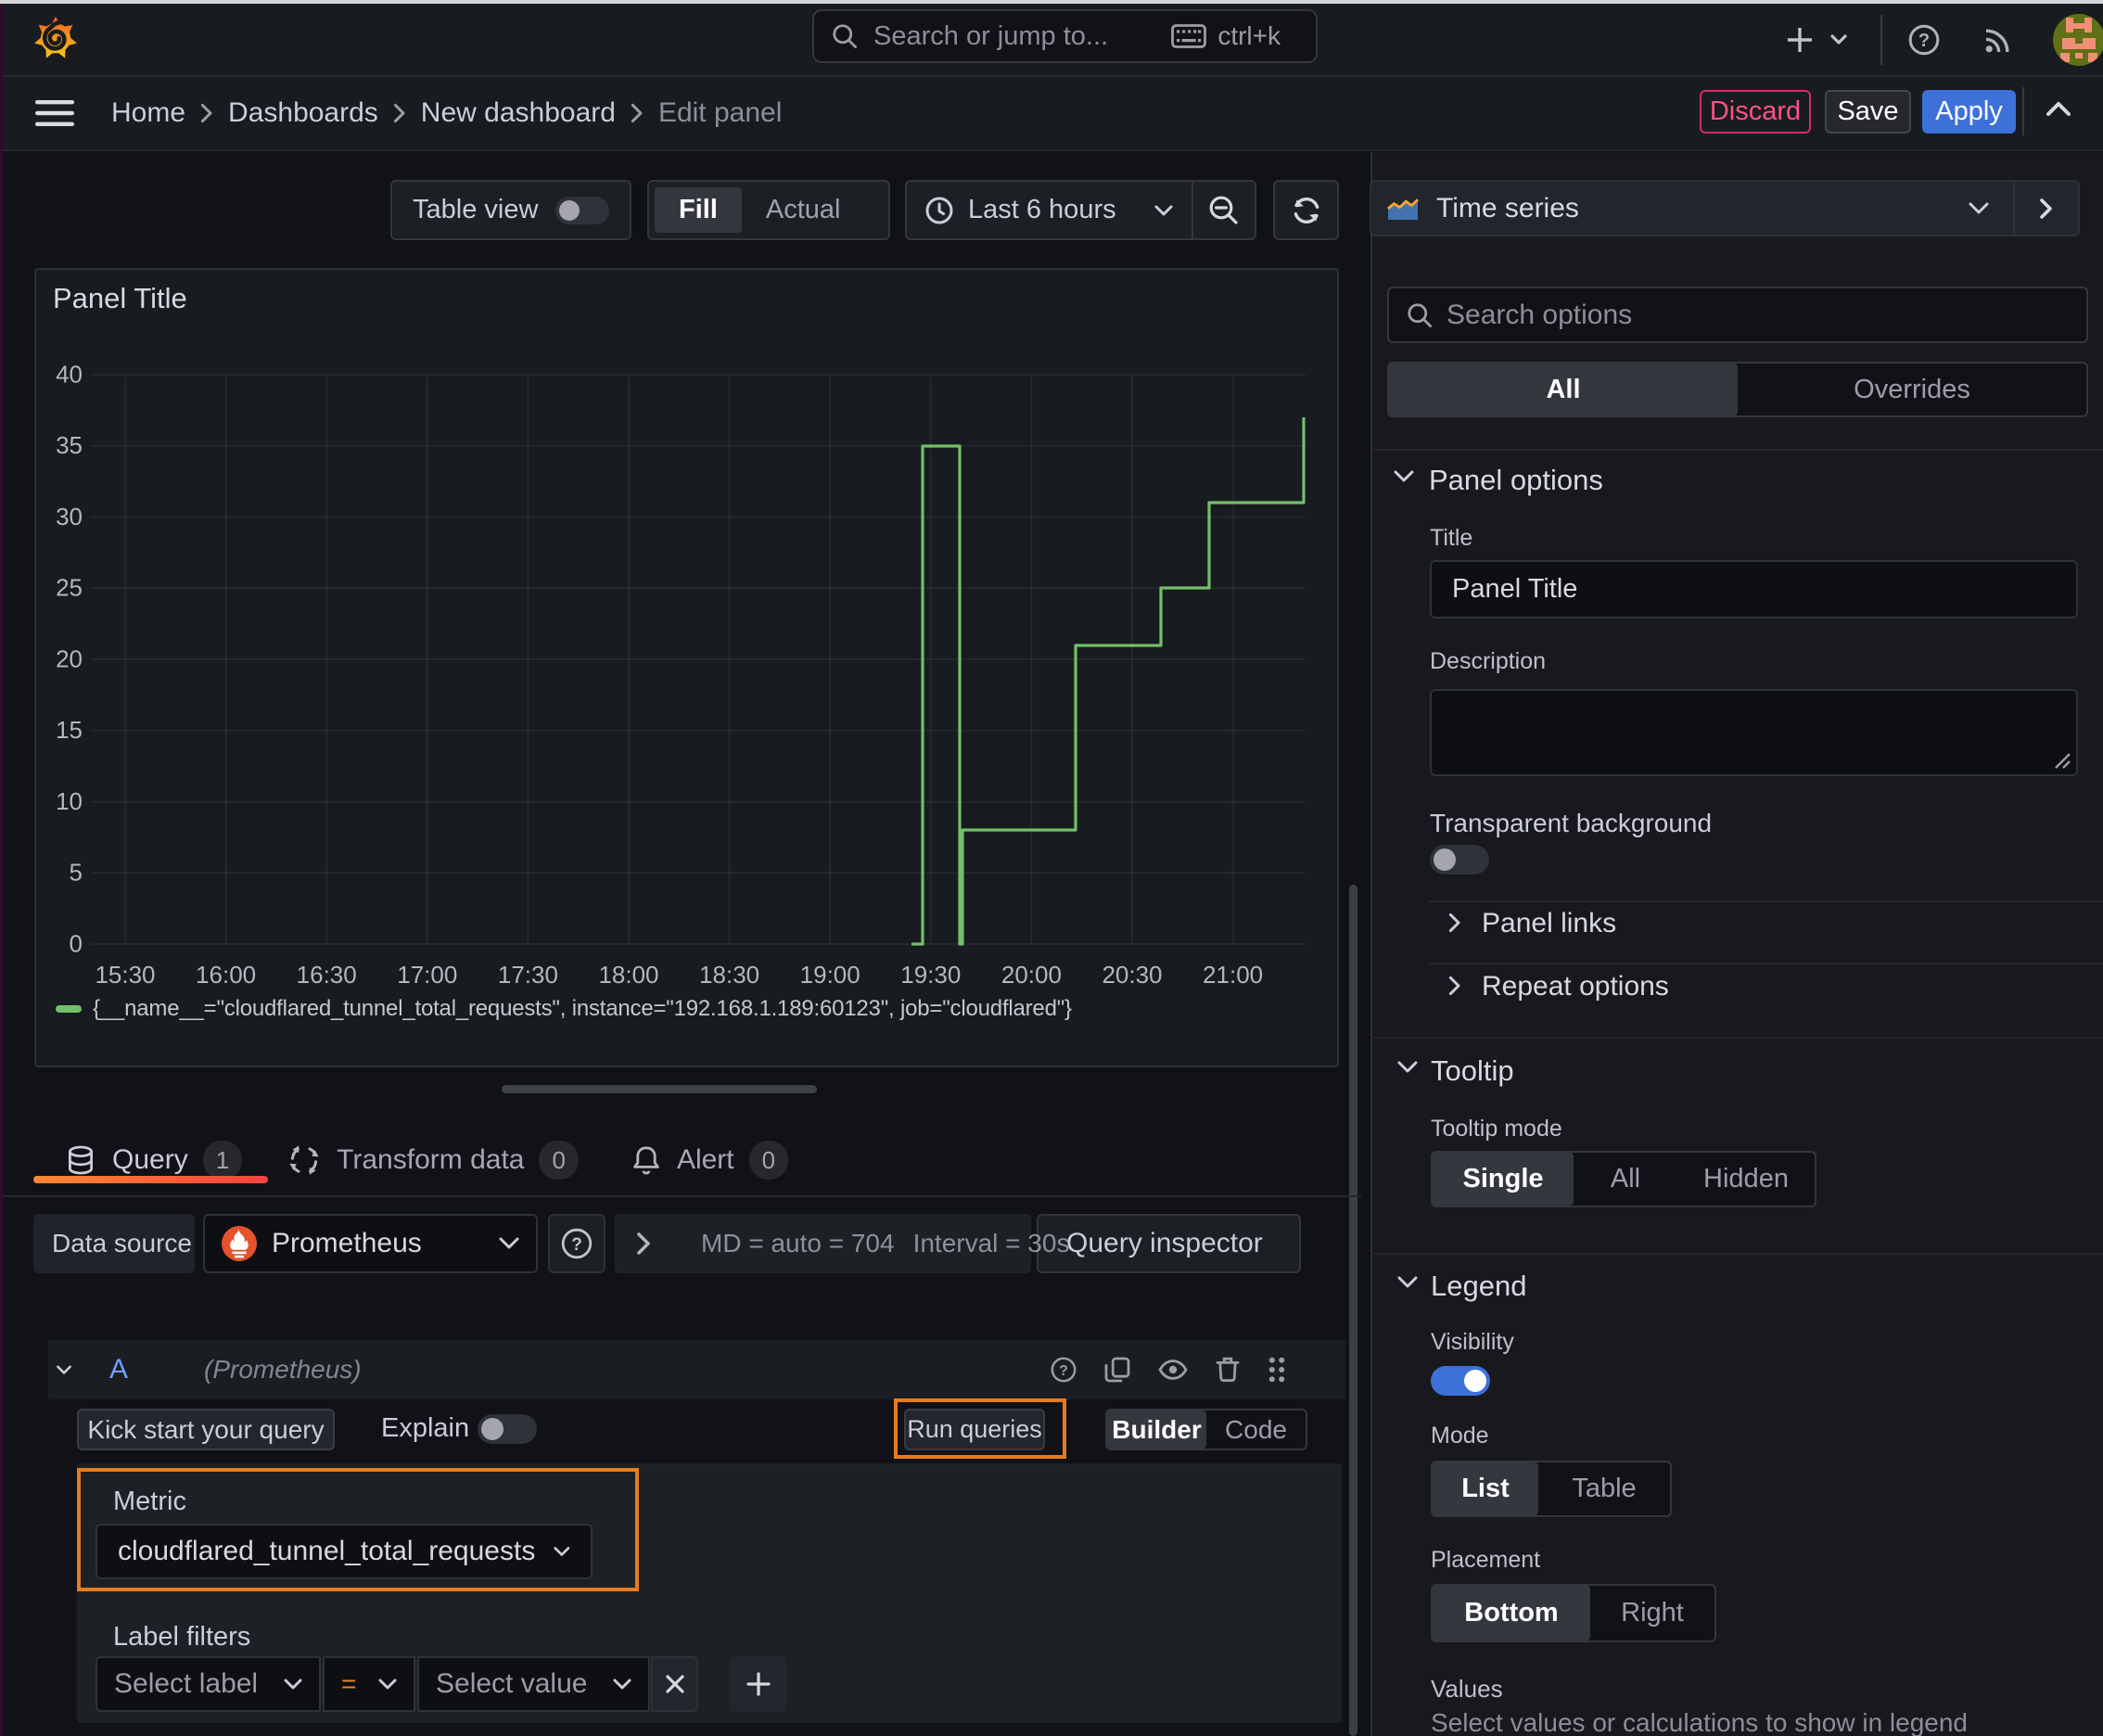 Image resolution: width=2103 pixels, height=1736 pixels. Describe the element at coordinates (628, 975) in the screenshot. I see `svg-text: 18:00` at that location.